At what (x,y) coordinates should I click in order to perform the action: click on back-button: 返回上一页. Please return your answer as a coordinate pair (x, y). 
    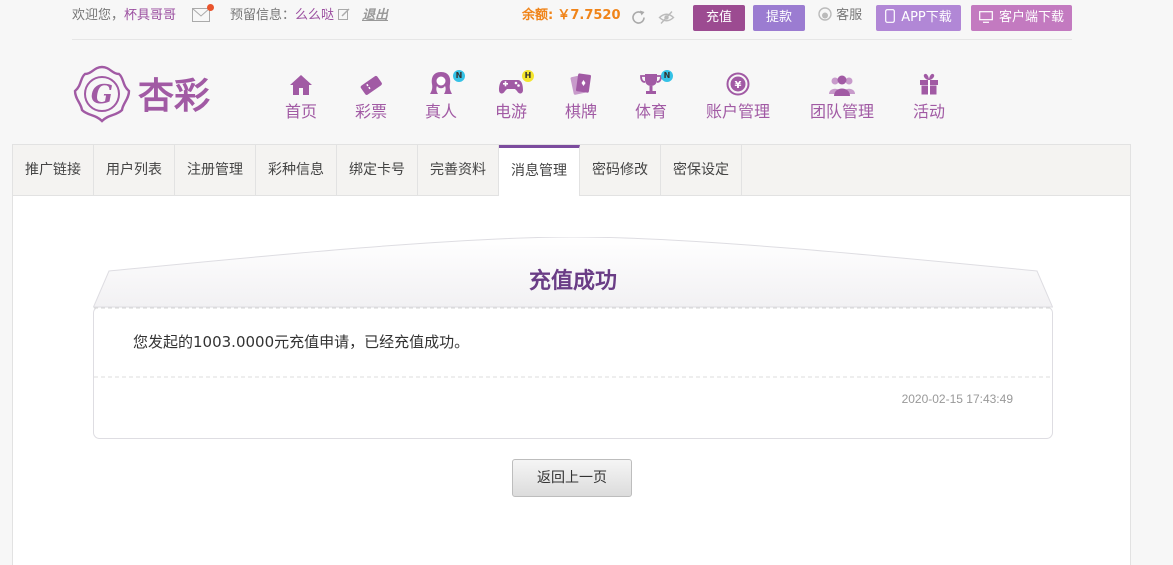
    Looking at the image, I should click on (572, 478).